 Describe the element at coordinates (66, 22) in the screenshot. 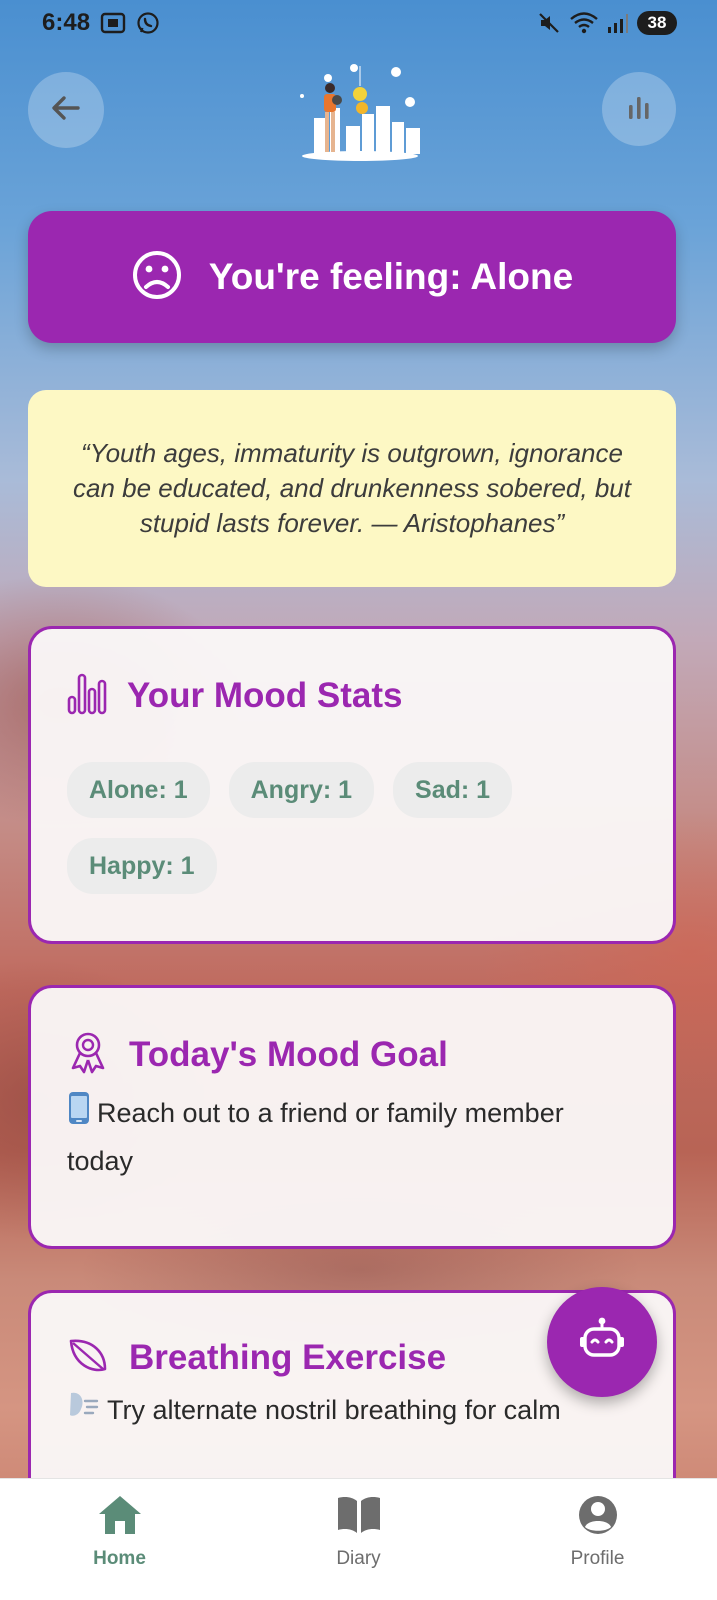

I see `status-time: 6:48` at that location.